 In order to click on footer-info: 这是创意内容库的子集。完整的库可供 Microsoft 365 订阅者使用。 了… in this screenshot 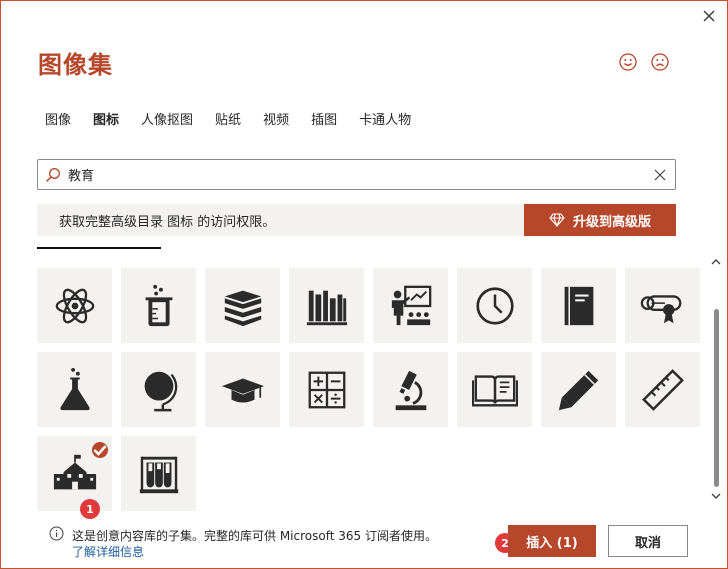, I will do `click(243, 542)`.